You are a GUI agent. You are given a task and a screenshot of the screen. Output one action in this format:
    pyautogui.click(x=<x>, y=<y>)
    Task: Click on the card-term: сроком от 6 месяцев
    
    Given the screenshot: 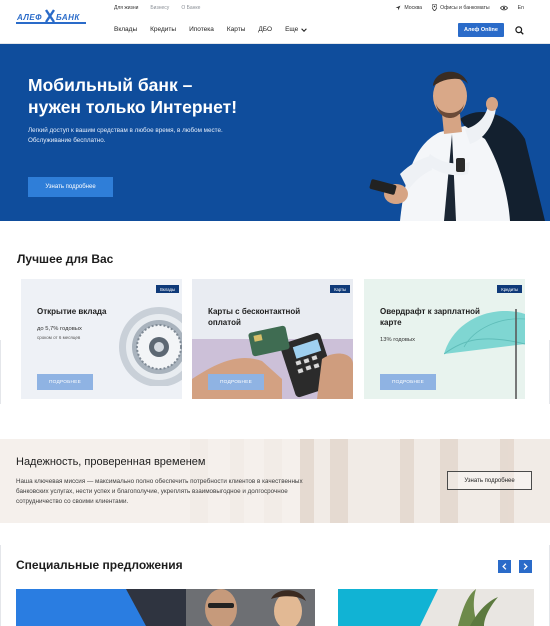 What is the action you would take?
    pyautogui.click(x=59, y=337)
    